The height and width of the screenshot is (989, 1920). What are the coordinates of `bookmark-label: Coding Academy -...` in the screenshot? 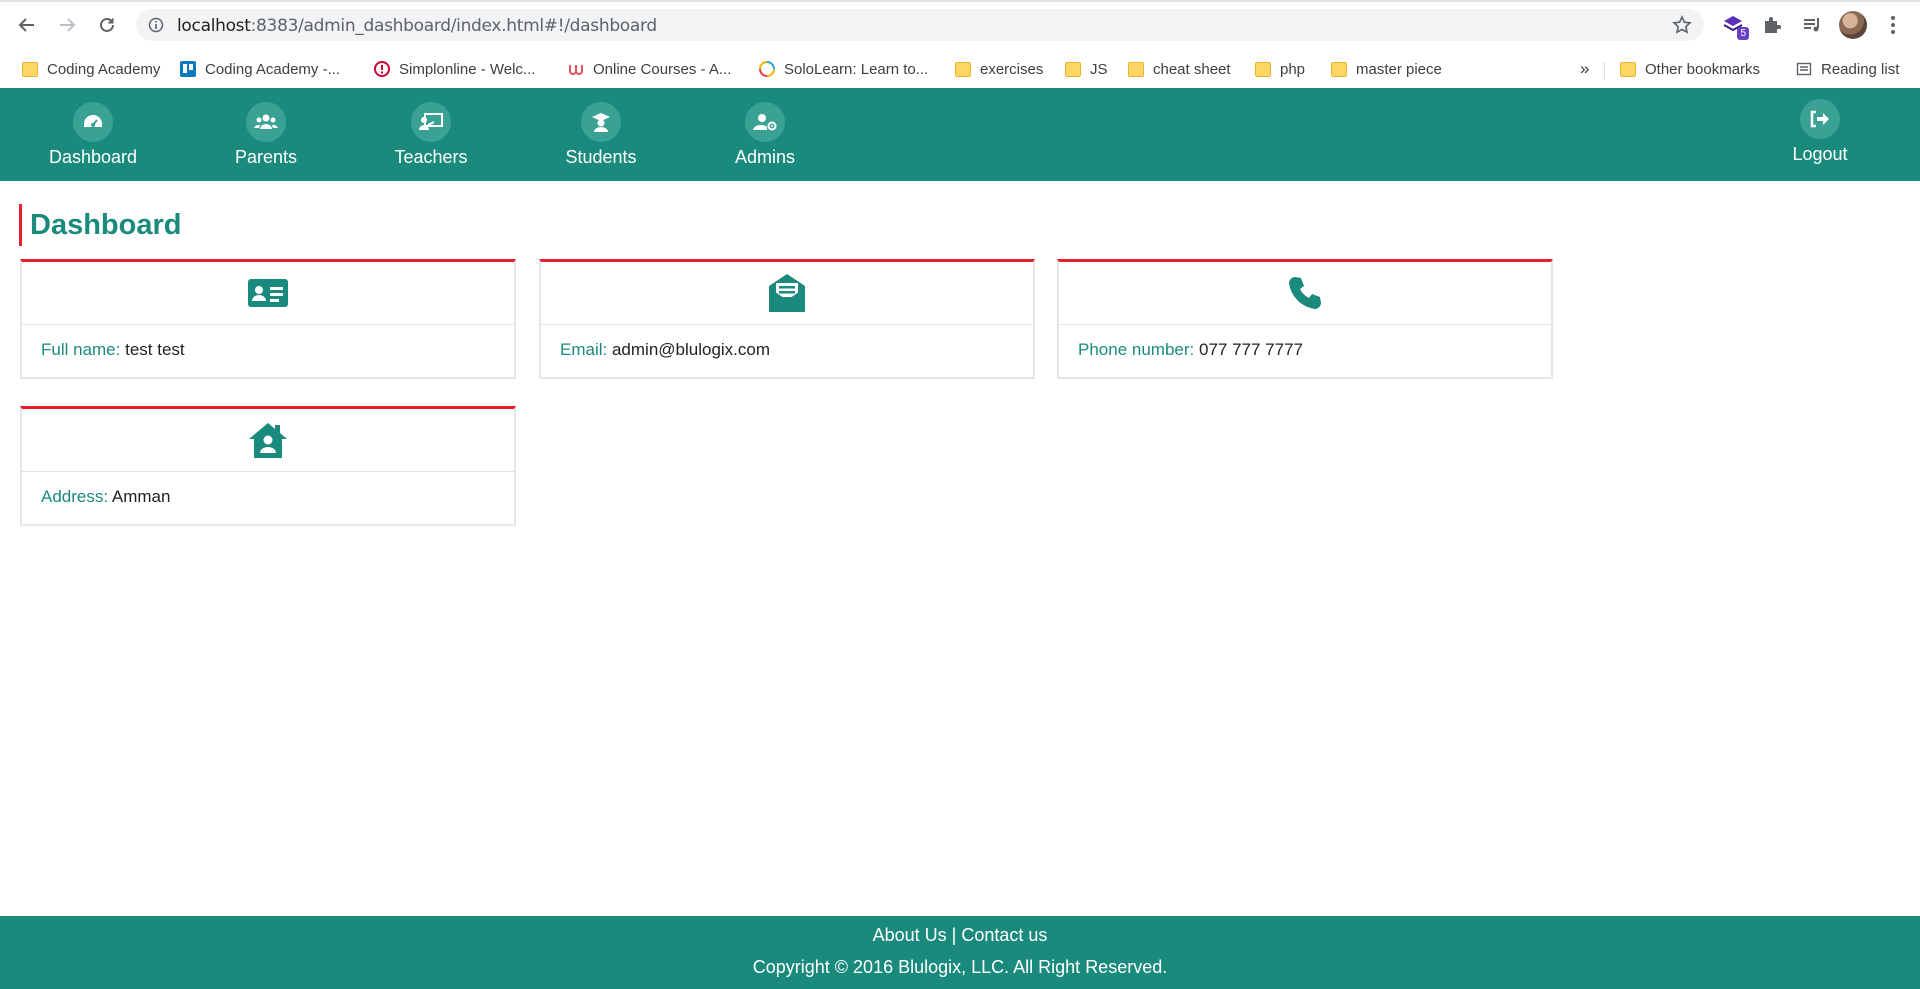 It's located at (273, 69).